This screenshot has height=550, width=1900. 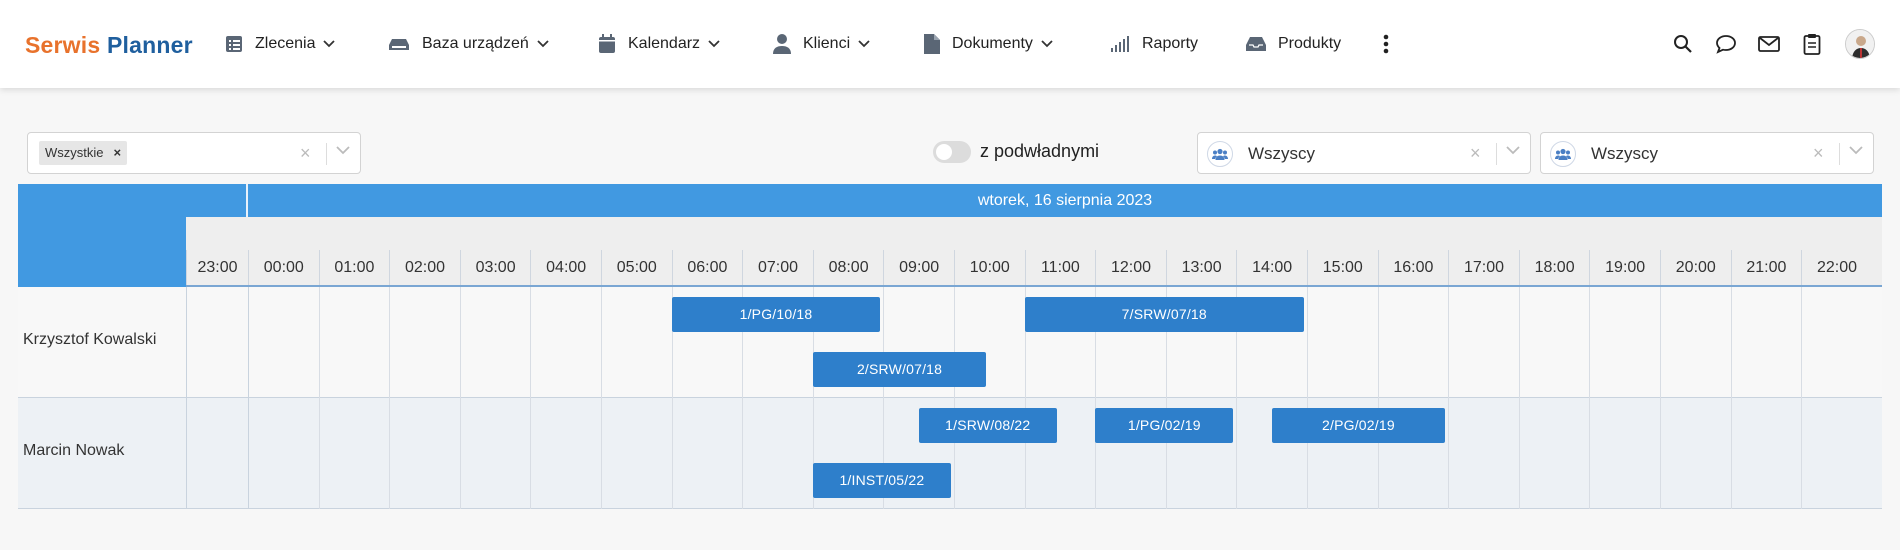 What do you see at coordinates (664, 43) in the screenshot?
I see `nav-label: Kalendarz` at bounding box center [664, 43].